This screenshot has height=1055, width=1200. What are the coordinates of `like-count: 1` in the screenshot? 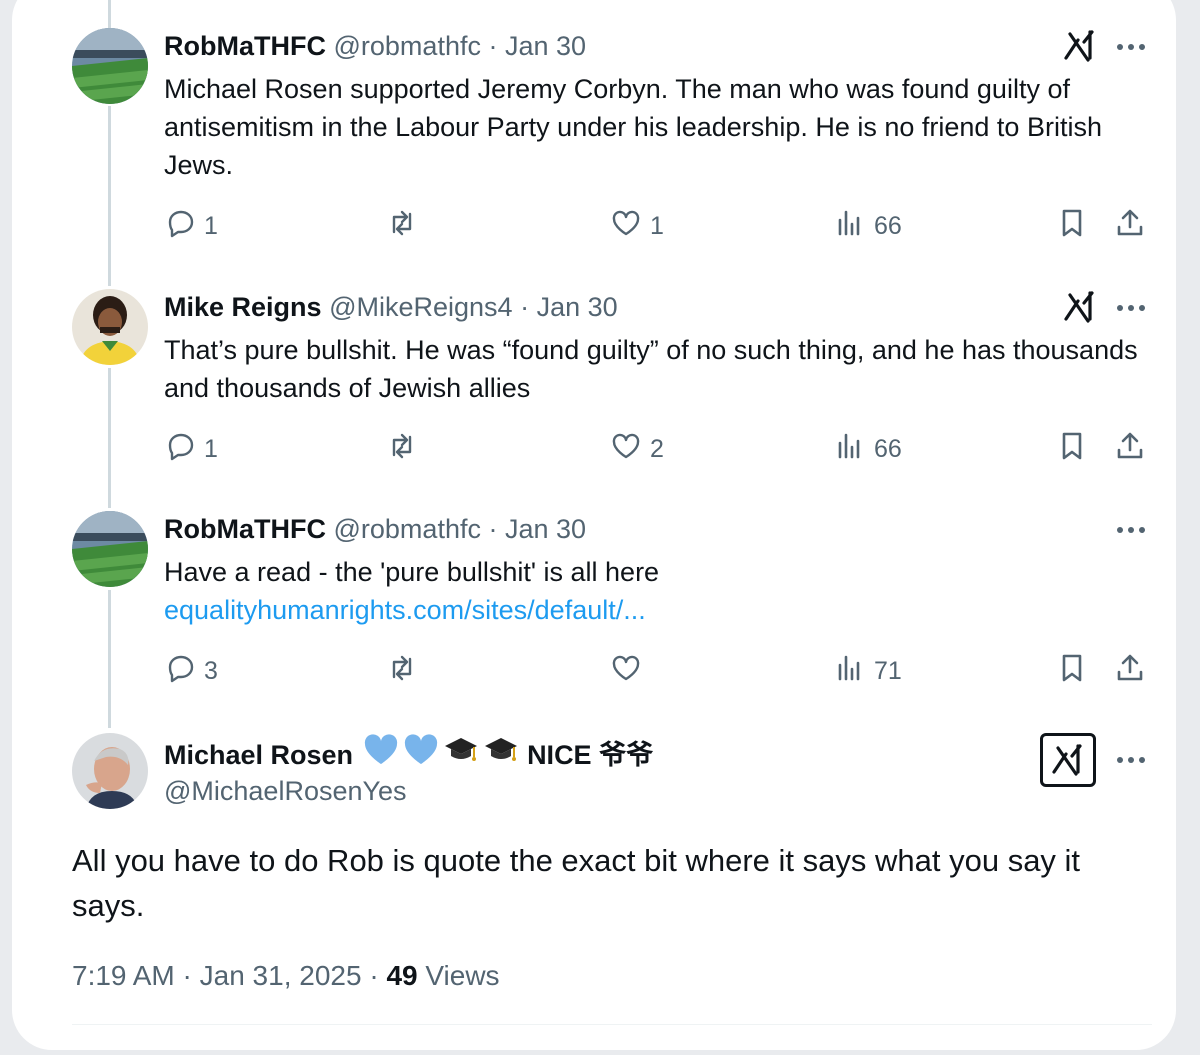 It's located at (657, 225).